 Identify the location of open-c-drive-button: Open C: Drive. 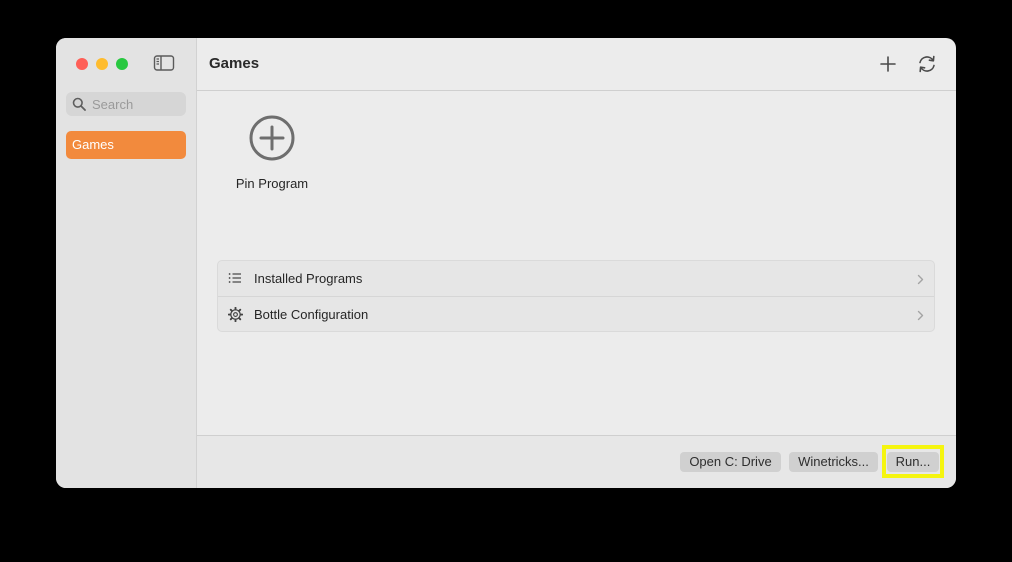
(730, 462).